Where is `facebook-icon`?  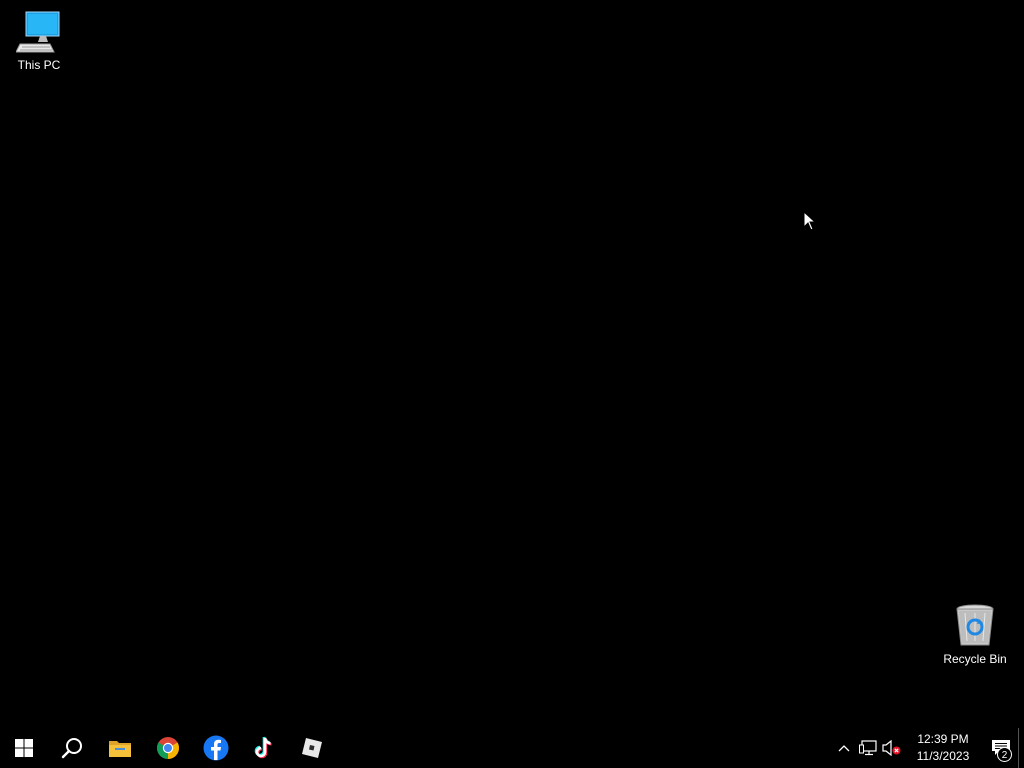 facebook-icon is located at coordinates (216, 748).